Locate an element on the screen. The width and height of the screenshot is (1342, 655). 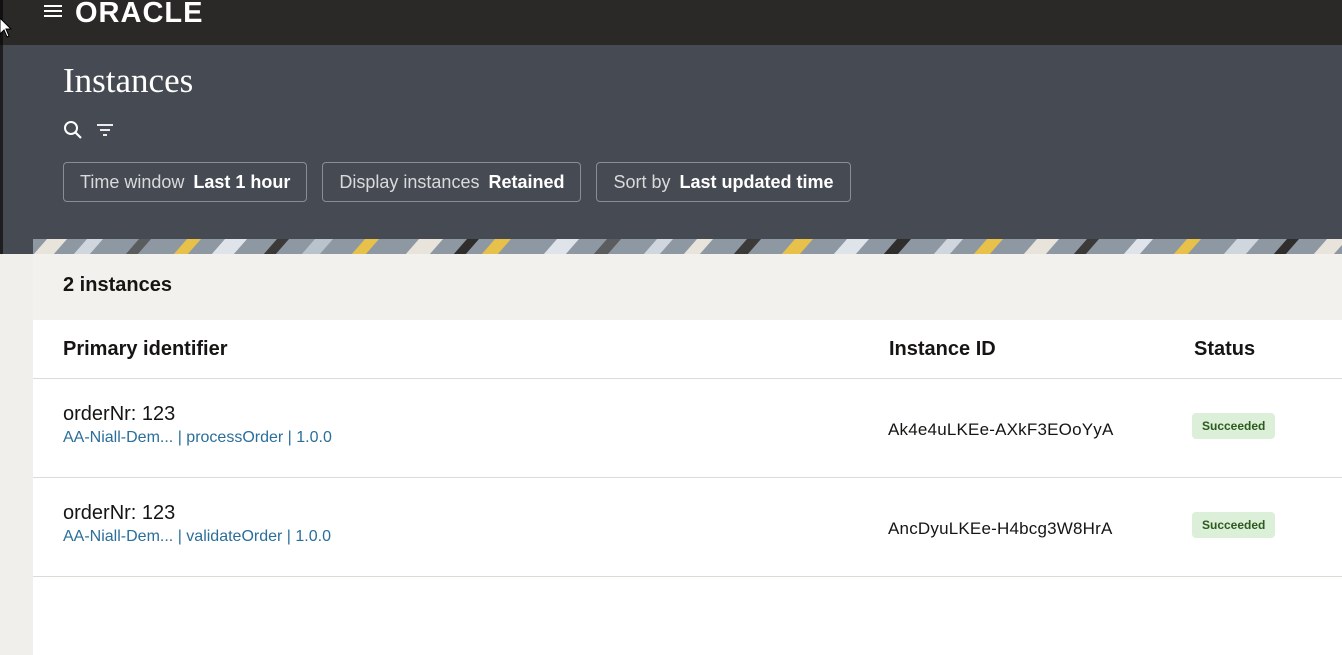
chip-value: Last updated time is located at coordinates (756, 181).